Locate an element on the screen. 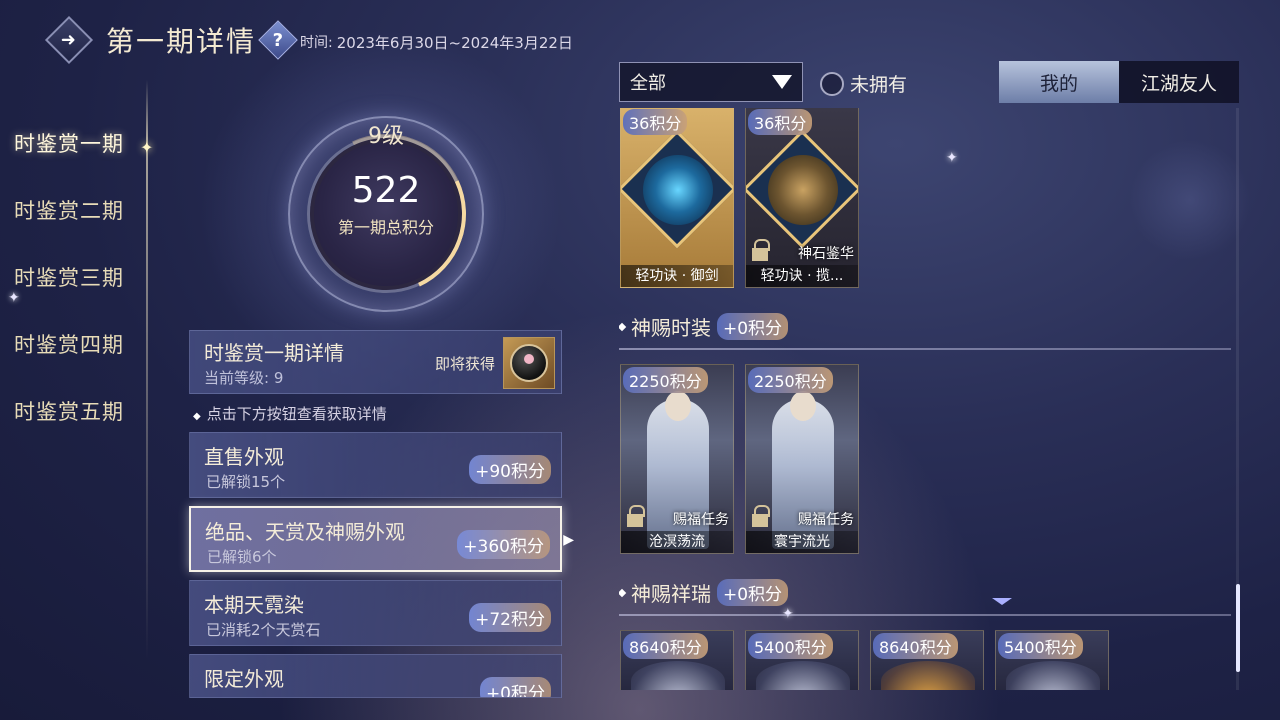 Image resolution: width=1280 pixels, height=720 pixels. category-name: 绝品、天赏及神赐外观 is located at coordinates (305, 532).